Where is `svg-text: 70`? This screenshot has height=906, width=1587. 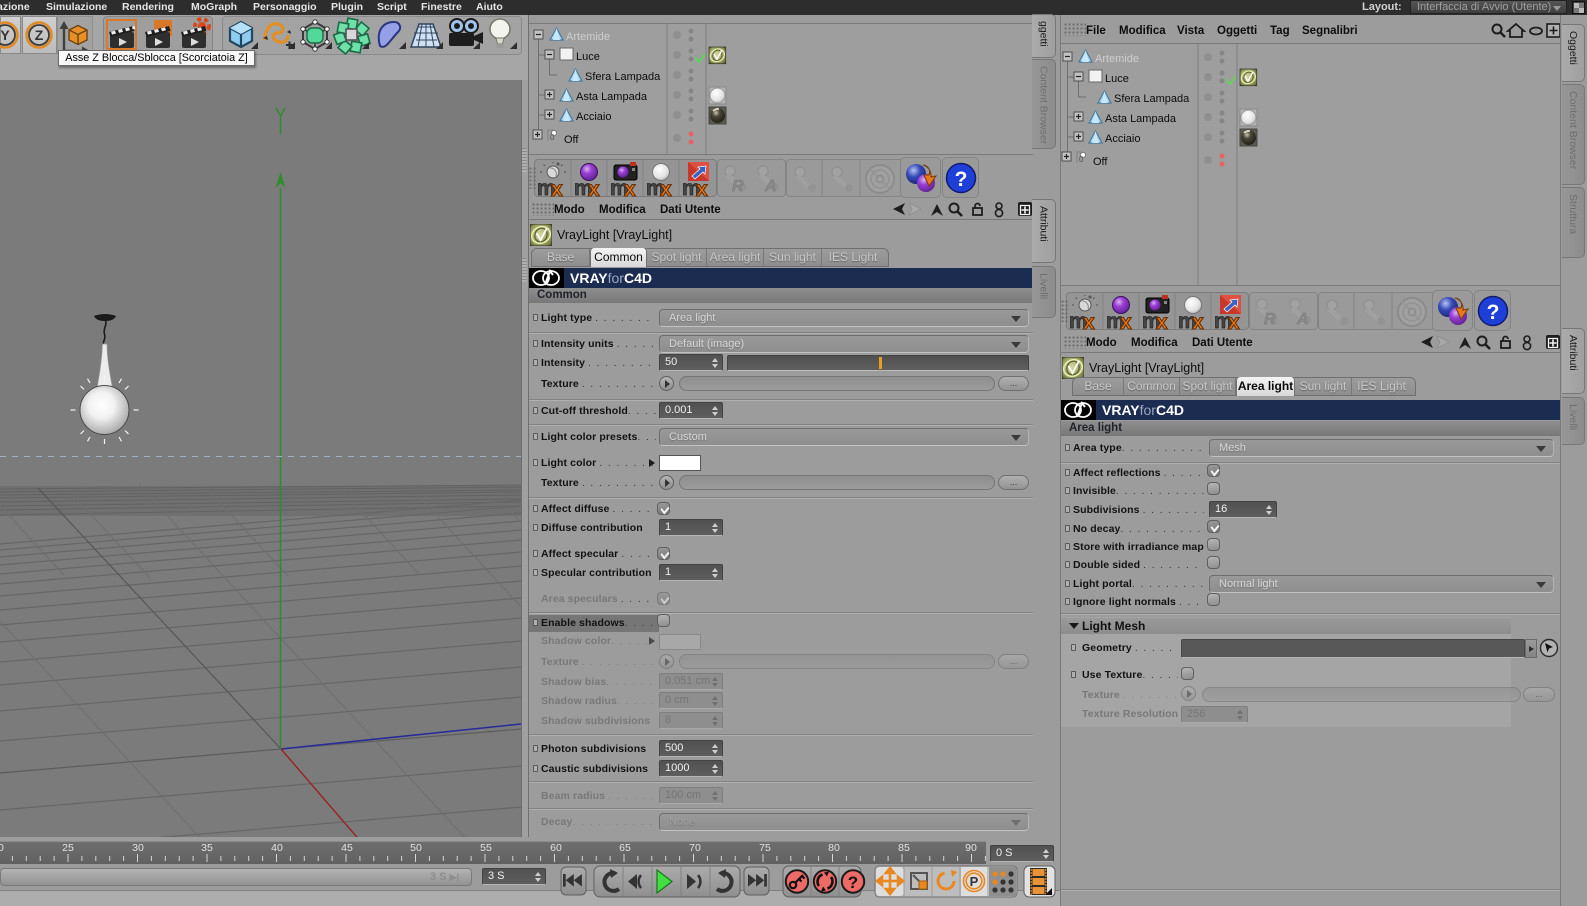 svg-text: 70 is located at coordinates (695, 848).